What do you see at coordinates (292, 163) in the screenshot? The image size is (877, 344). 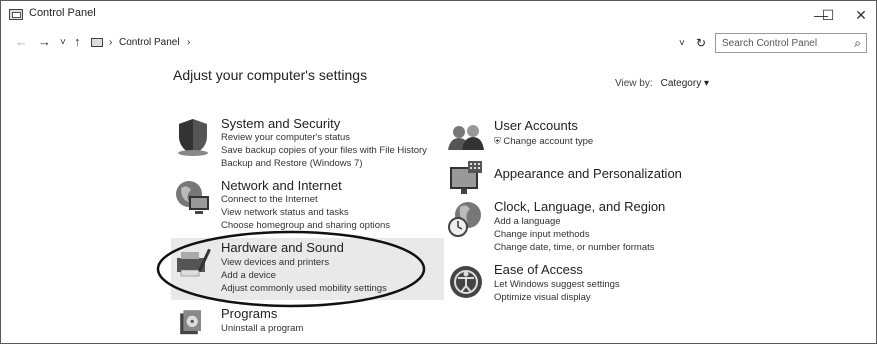 I see `link-backup-restore: Backup and Restore (Windows 7)` at bounding box center [292, 163].